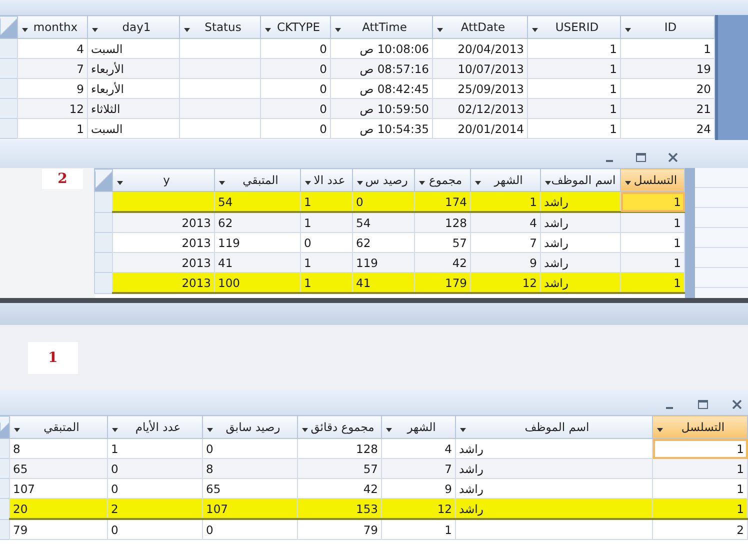  Describe the element at coordinates (340, 427) in the screenshot. I see `column-header: مجموع دقائق` at that location.